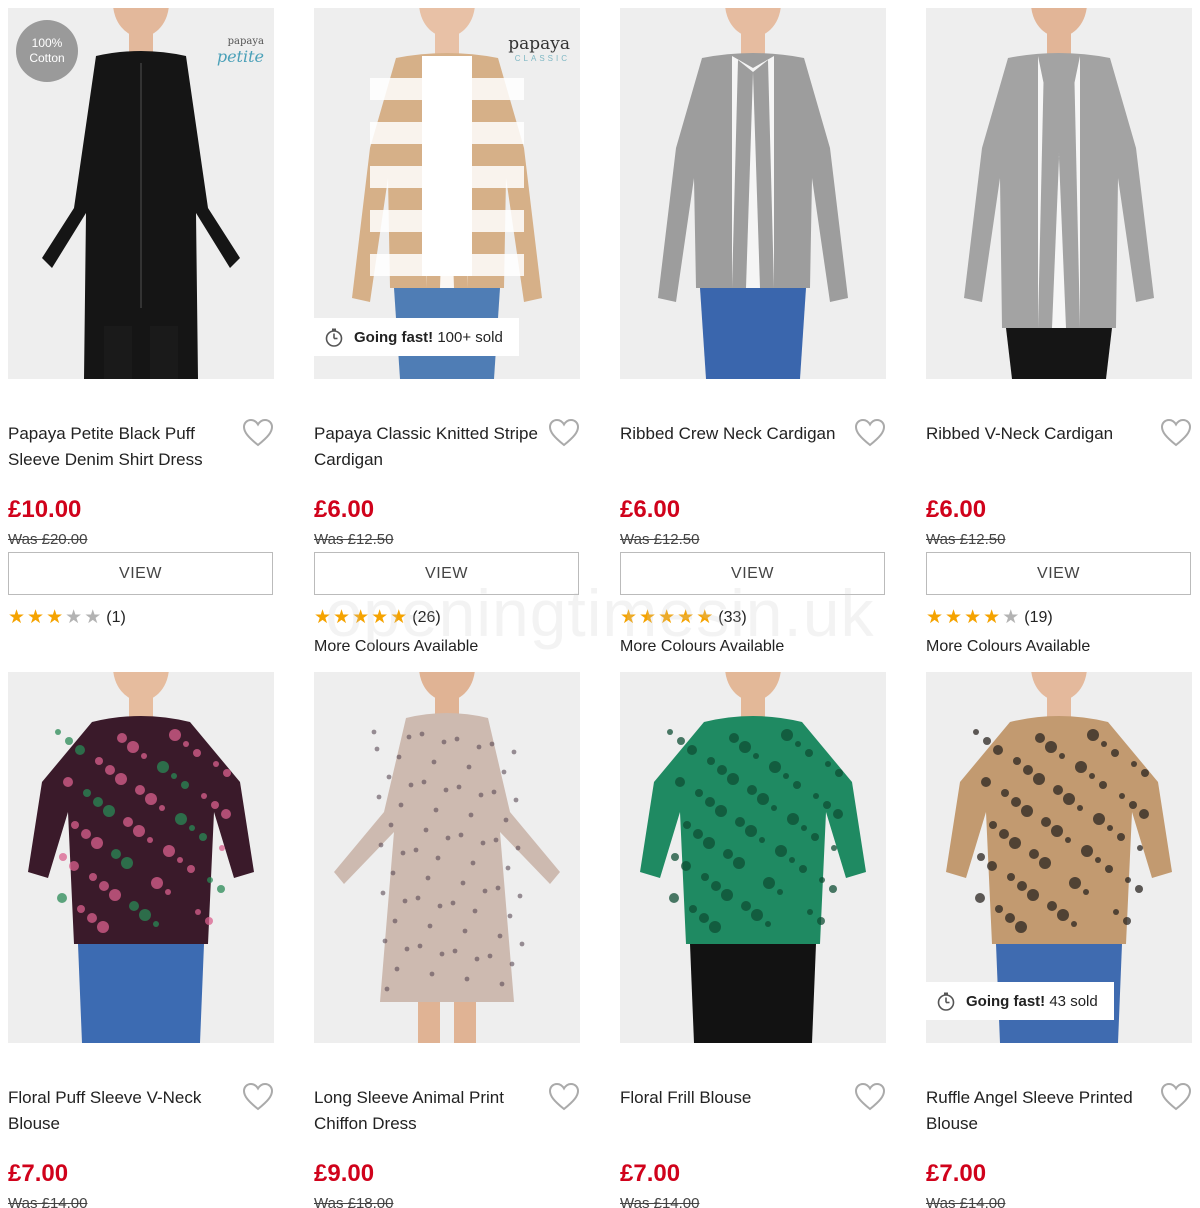 This screenshot has height=1208, width=1200. I want to click on brand-logo: papaya CLASSIC, so click(539, 48).